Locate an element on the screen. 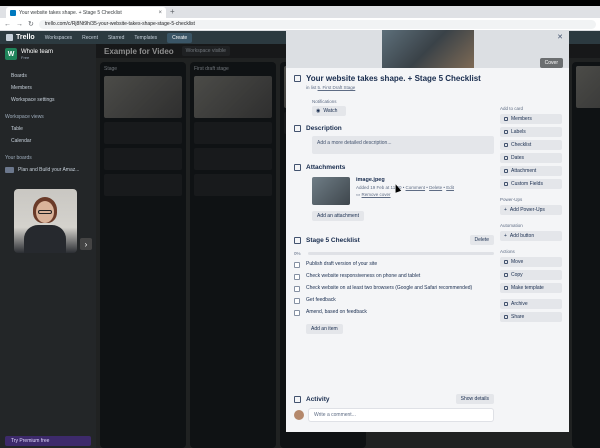 Image resolution: width=600 pixels, height=448 pixels. trello-logo: Trello is located at coordinates (20, 37).